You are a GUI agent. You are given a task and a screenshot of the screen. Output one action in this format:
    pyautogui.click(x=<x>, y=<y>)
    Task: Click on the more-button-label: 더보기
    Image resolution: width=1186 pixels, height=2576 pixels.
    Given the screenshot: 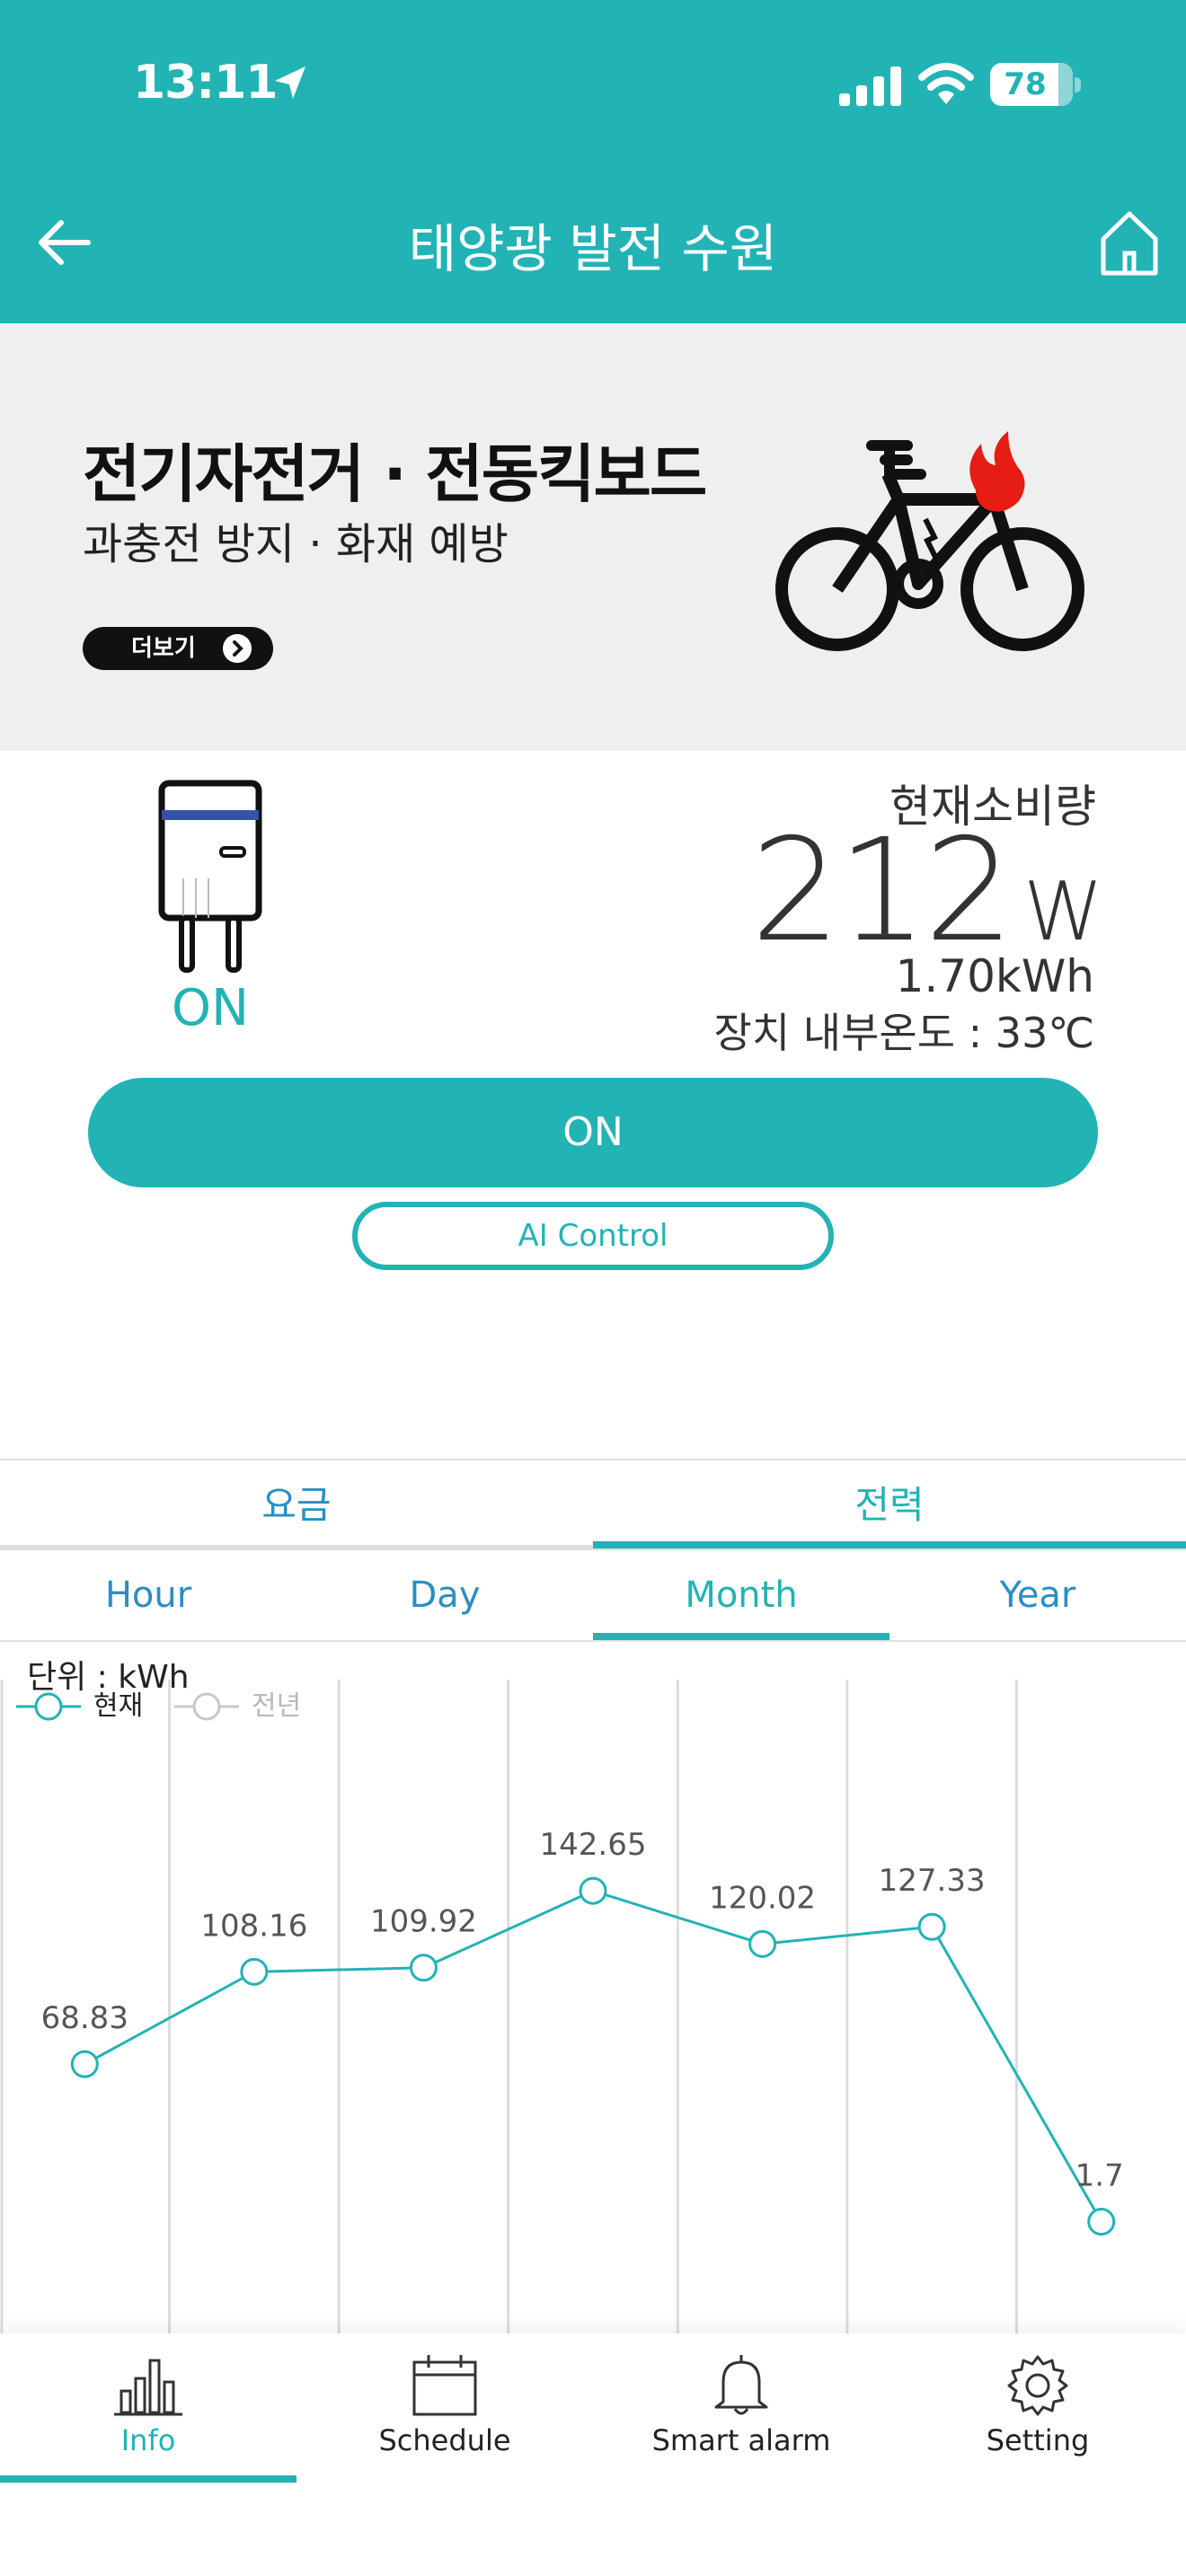 What is the action you would take?
    pyautogui.click(x=163, y=648)
    